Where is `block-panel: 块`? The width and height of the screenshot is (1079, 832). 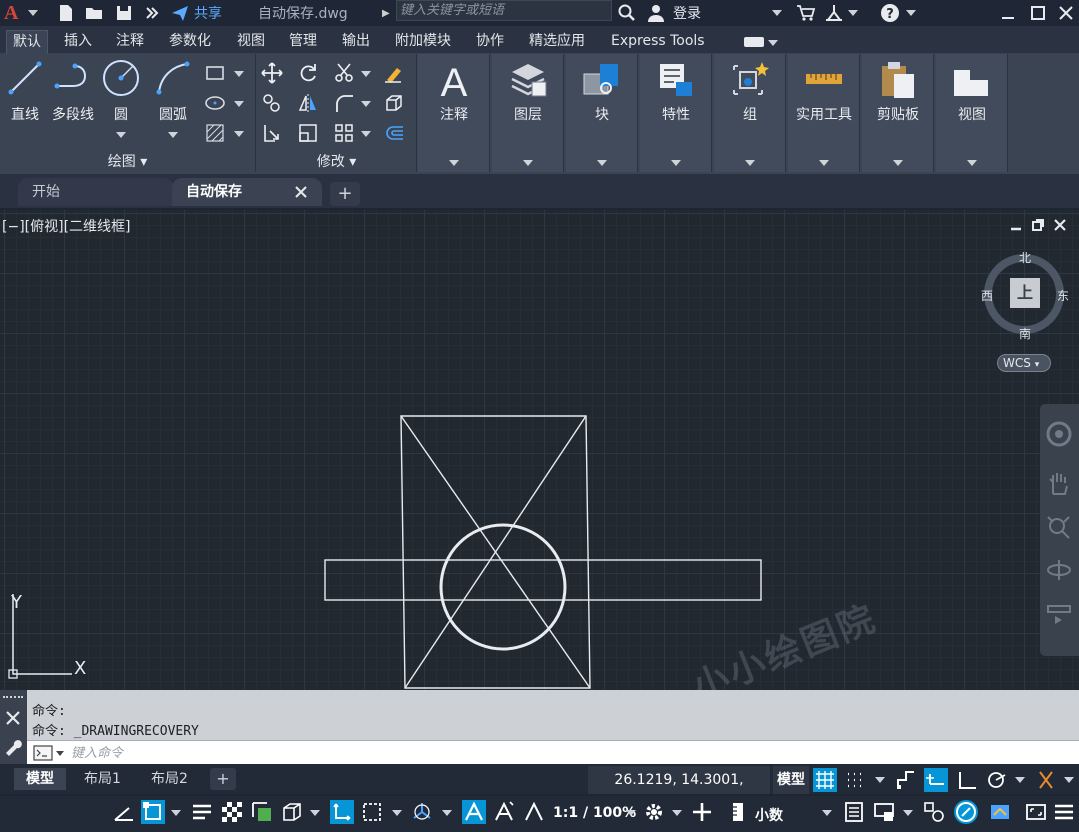
block-panel: 块 is located at coordinates (602, 113).